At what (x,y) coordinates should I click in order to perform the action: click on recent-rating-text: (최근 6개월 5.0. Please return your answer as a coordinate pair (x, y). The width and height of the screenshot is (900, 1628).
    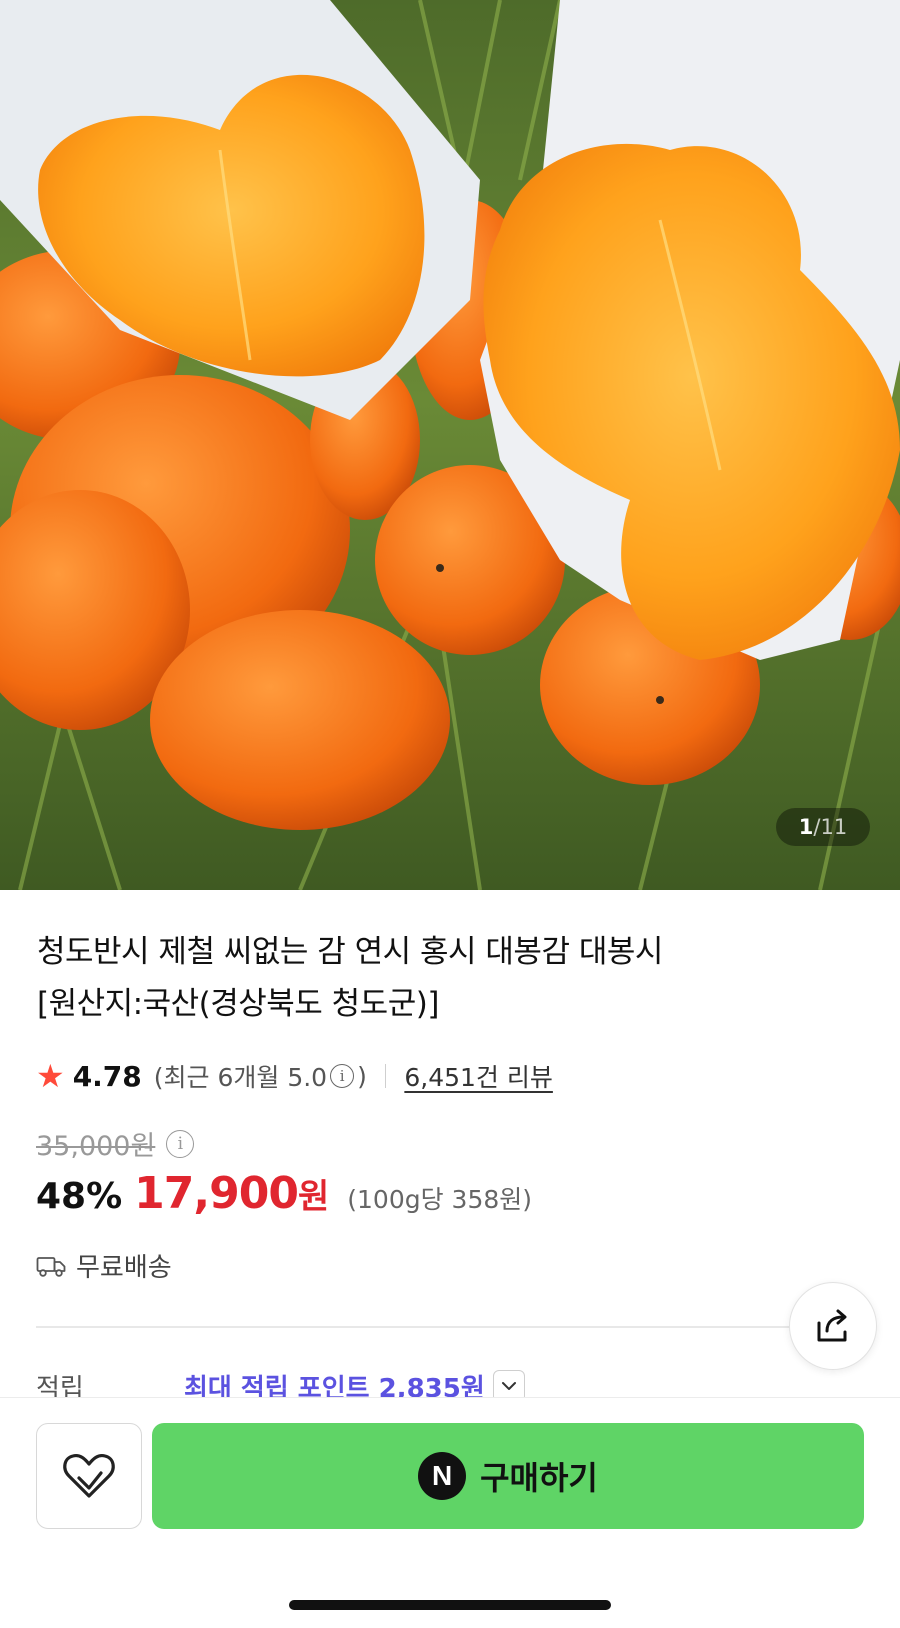
    Looking at the image, I should click on (240, 1077).